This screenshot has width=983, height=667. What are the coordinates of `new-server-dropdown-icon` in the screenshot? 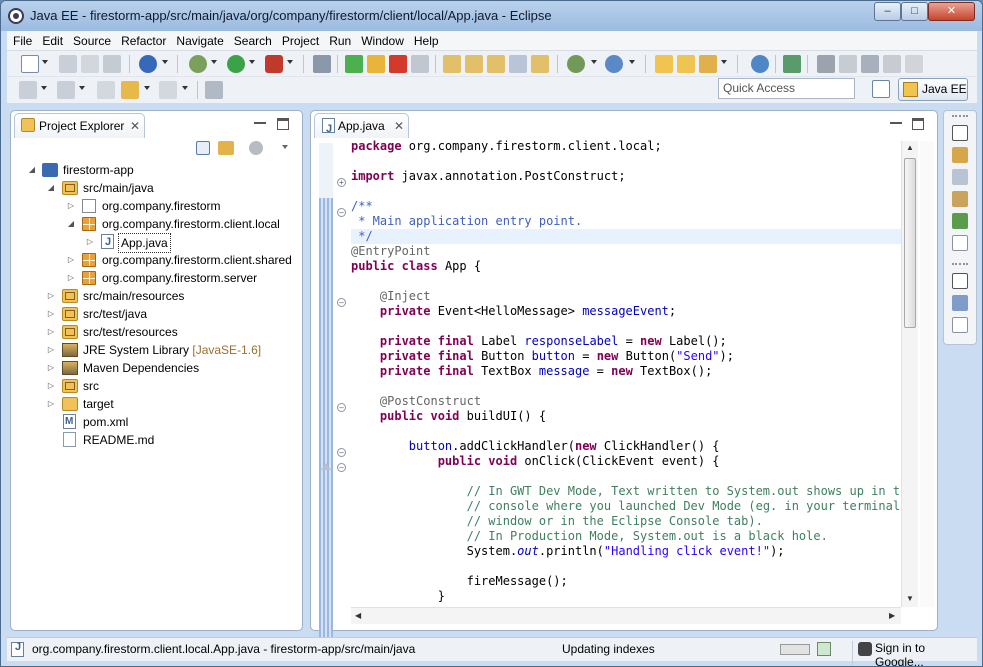 It's located at (594, 62).